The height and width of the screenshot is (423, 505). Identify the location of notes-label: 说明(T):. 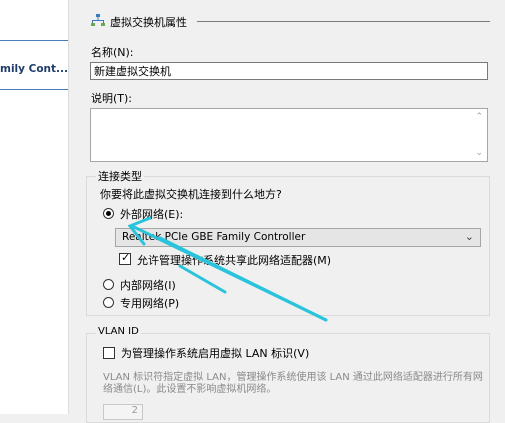
(112, 98).